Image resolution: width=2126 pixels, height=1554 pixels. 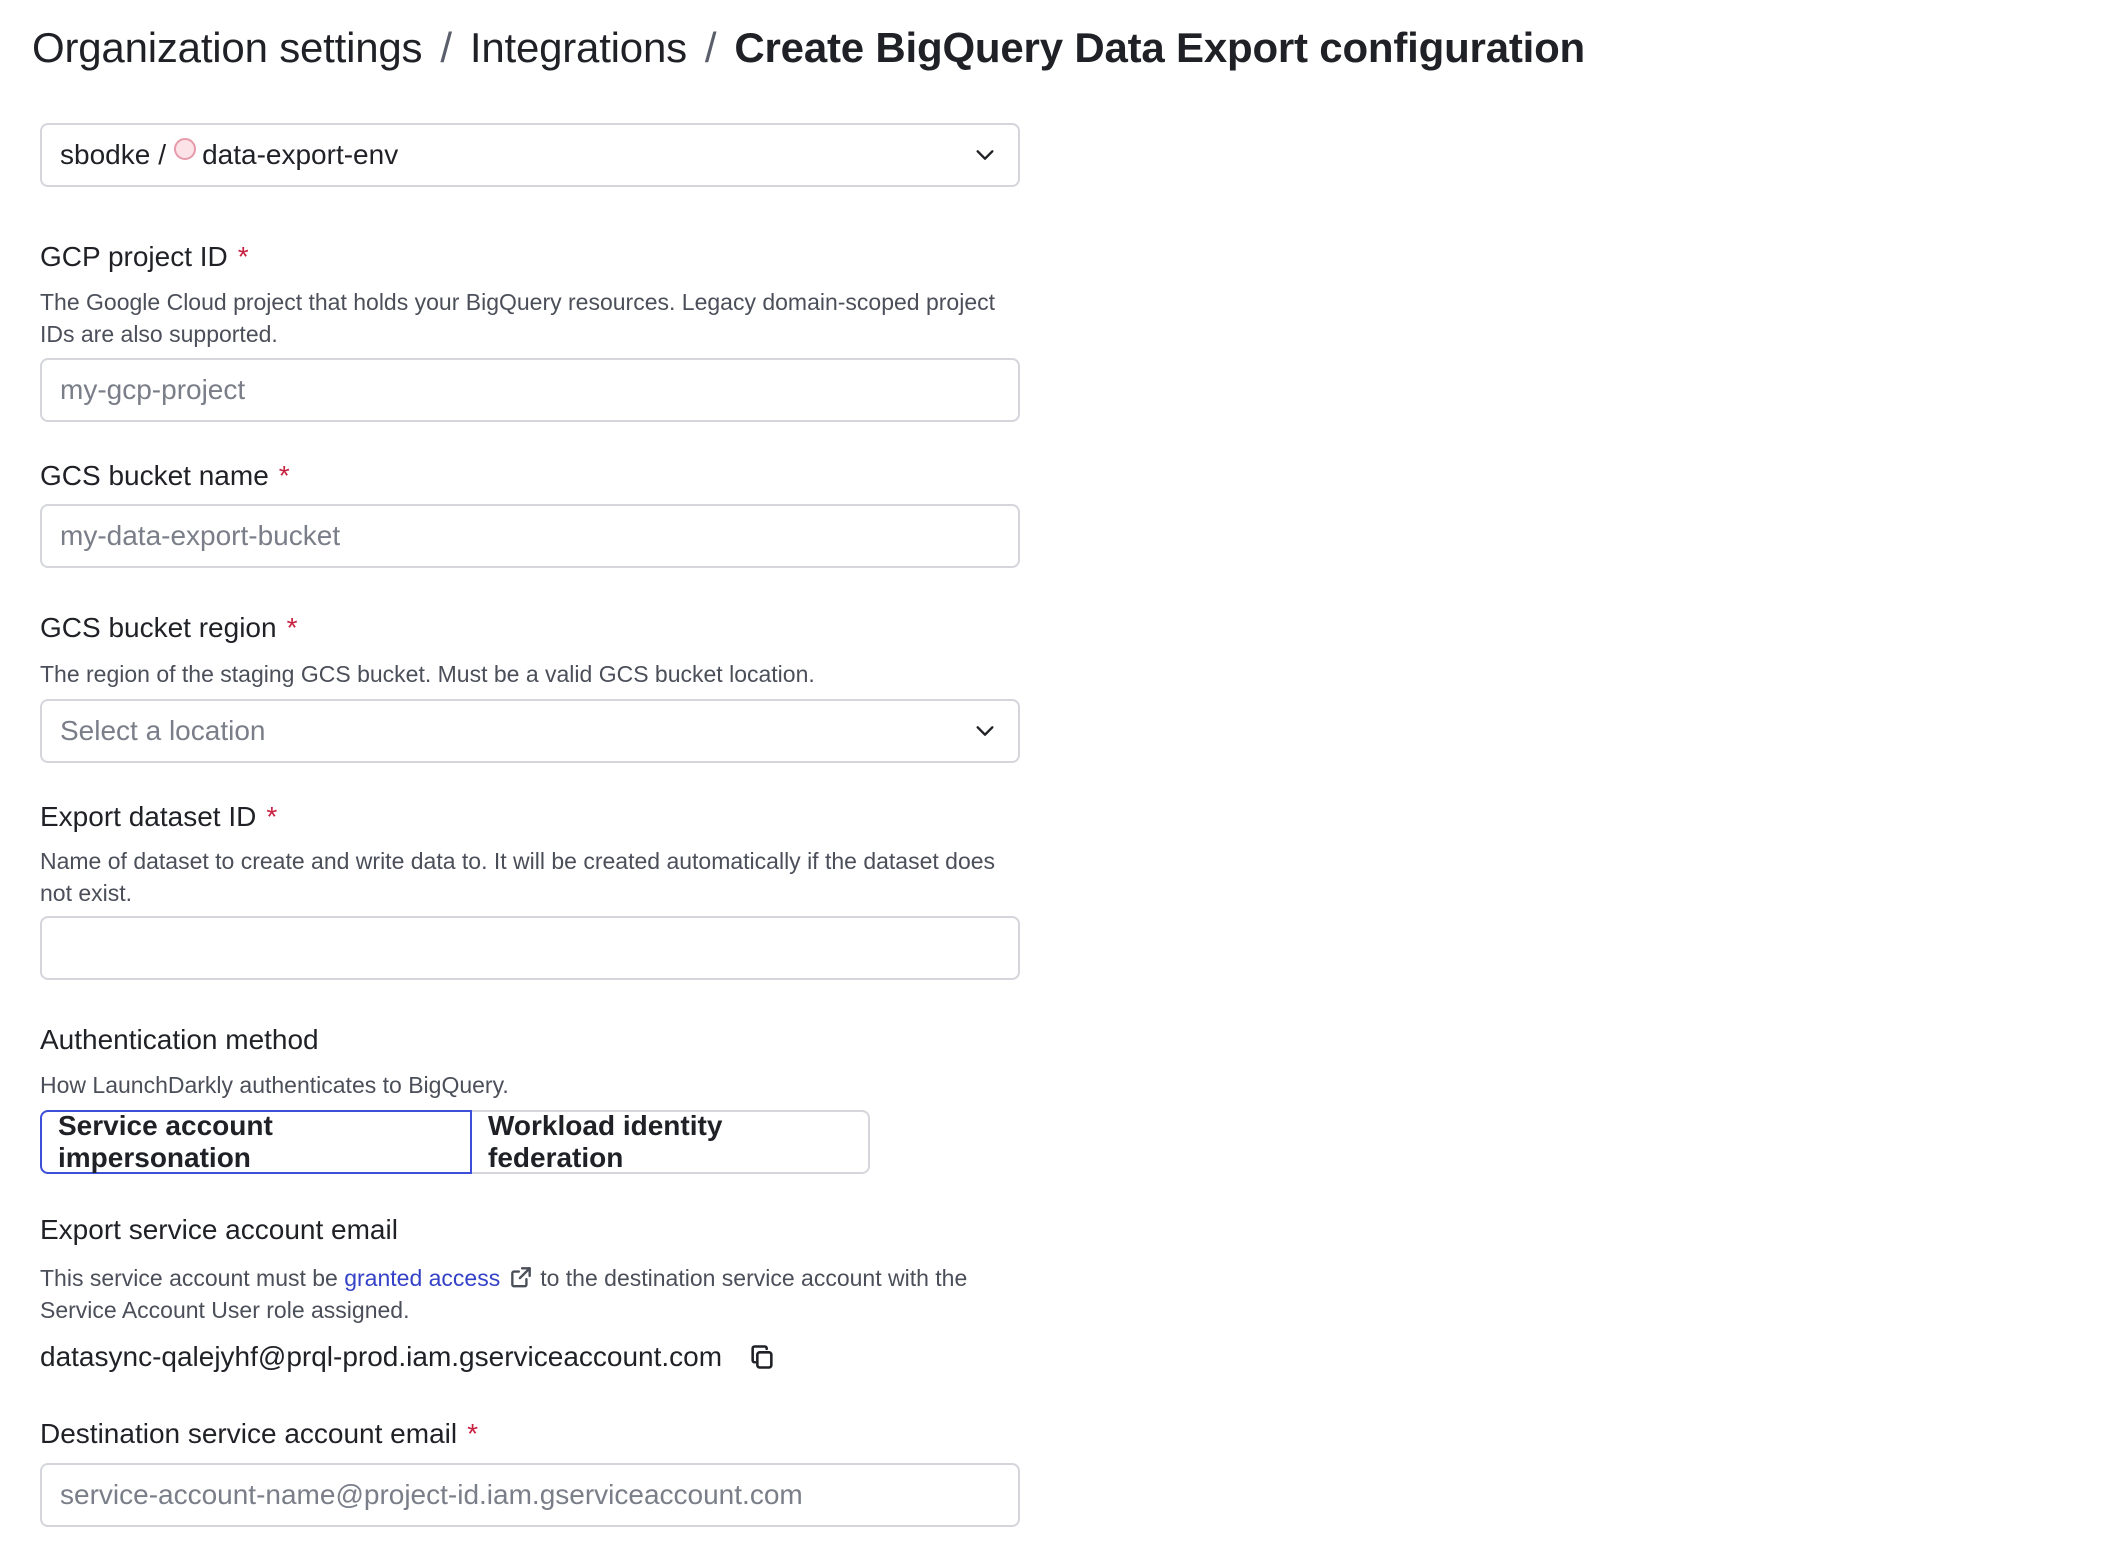 I want to click on gcp-project-input: my-gcp-project, so click(x=530, y=390).